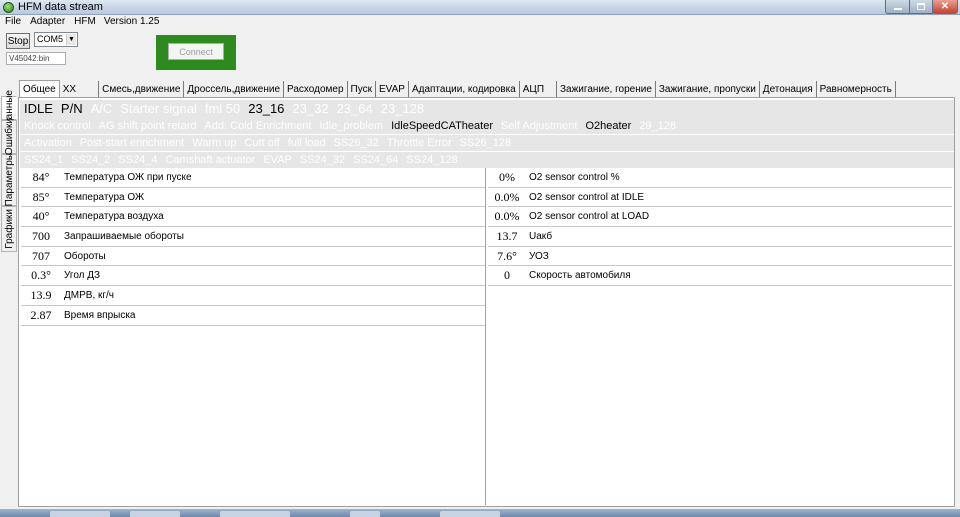  Describe the element at coordinates (84, 22) in the screenshot. I see `menu-hfm: HFM` at that location.